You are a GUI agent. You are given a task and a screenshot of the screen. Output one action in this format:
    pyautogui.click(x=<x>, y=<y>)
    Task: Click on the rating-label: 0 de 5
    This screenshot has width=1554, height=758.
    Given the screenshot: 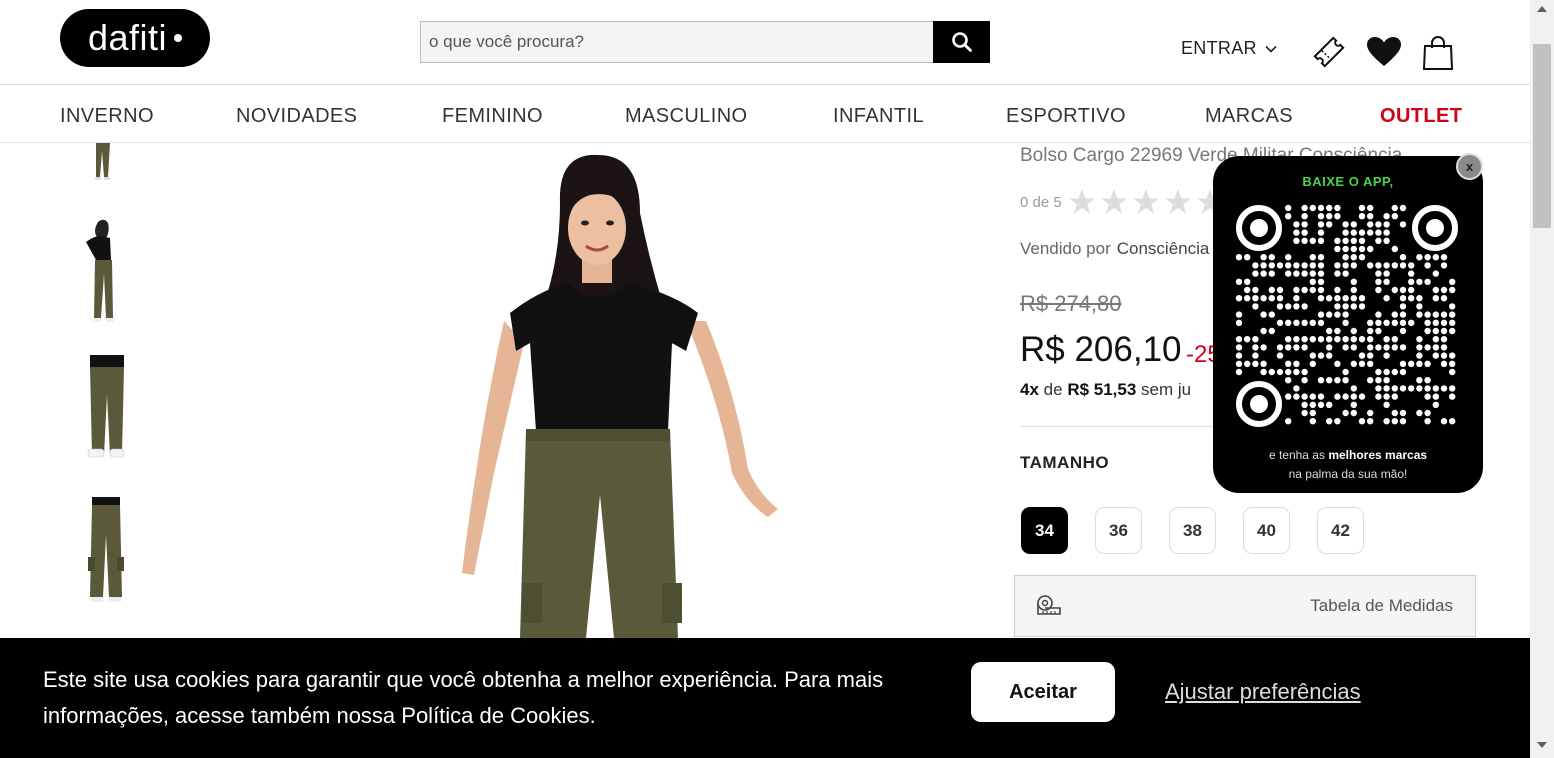 What is the action you would take?
    pyautogui.click(x=1041, y=202)
    